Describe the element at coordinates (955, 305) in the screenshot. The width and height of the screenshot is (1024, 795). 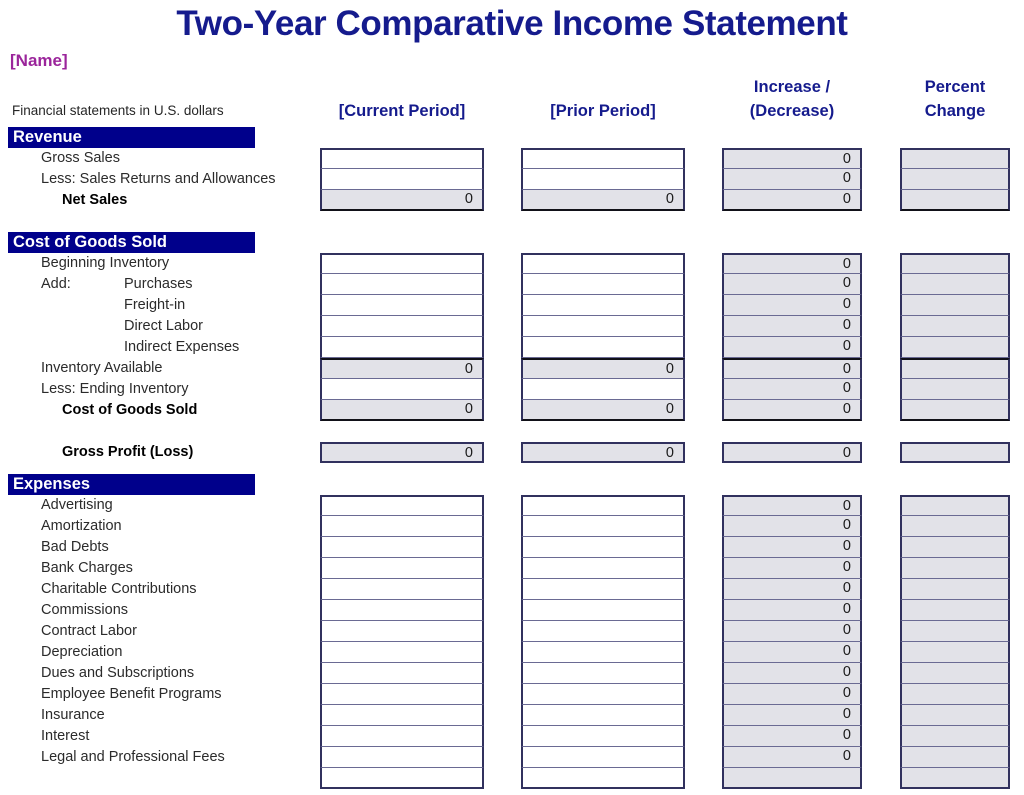
I see `cell-percent-freight-in` at that location.